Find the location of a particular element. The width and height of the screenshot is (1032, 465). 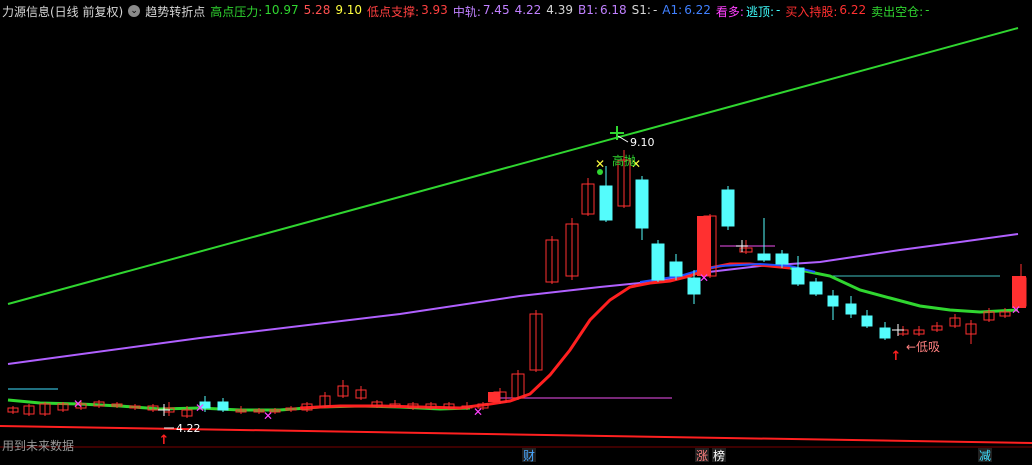

indicator-label-2: 中轨: is located at coordinates (466, 11).